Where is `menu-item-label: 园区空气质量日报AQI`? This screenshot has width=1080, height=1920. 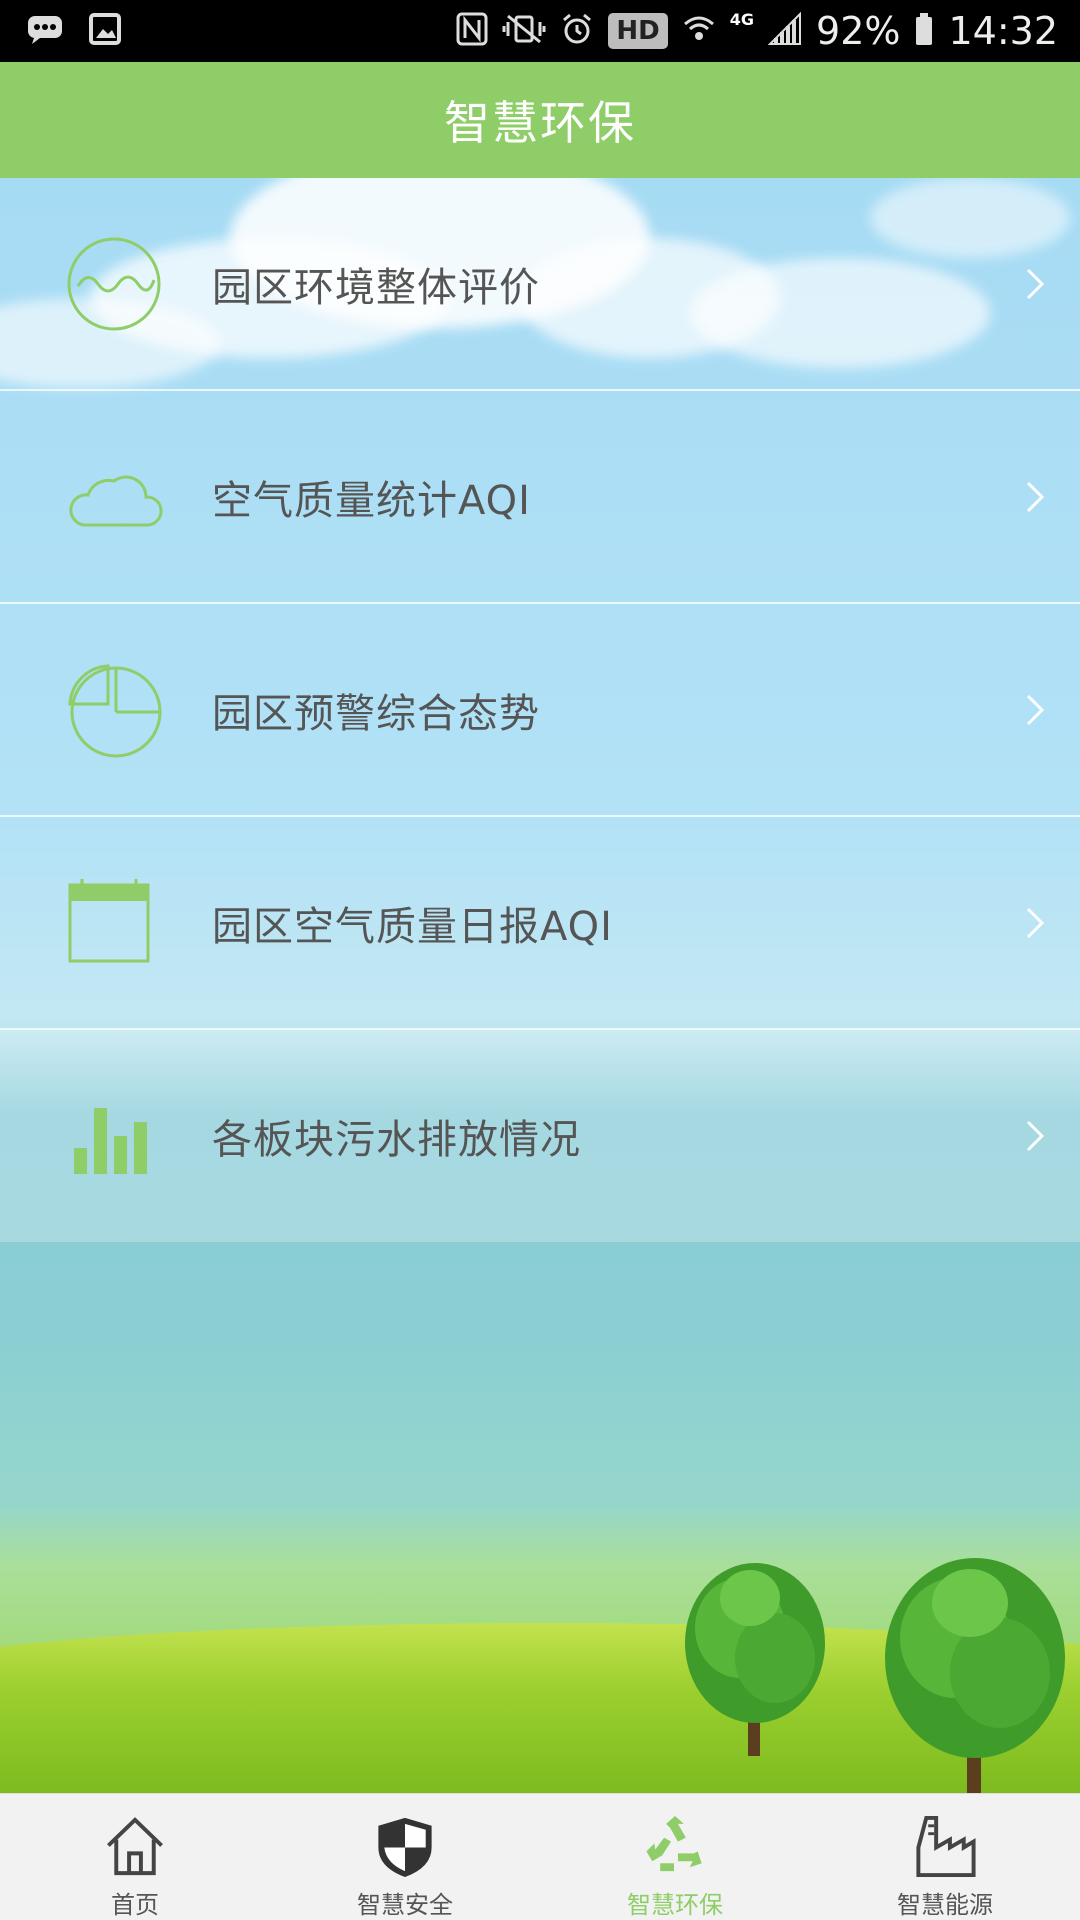
menu-item-label: 园区空气质量日报AQI is located at coordinates (412, 926).